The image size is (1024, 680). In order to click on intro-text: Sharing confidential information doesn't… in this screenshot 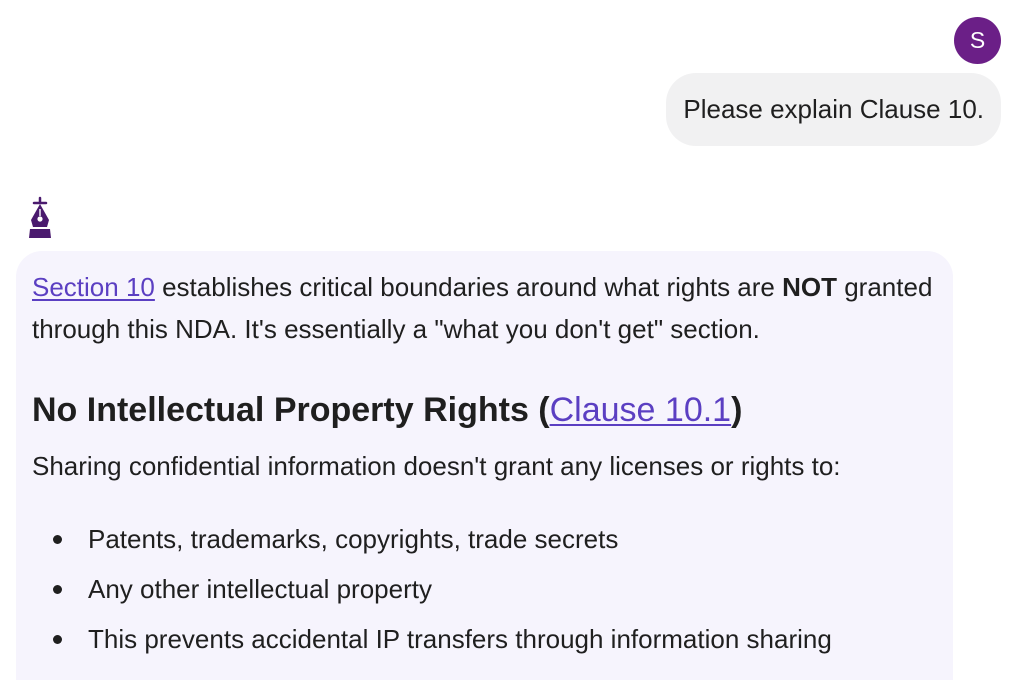, I will do `click(436, 466)`.